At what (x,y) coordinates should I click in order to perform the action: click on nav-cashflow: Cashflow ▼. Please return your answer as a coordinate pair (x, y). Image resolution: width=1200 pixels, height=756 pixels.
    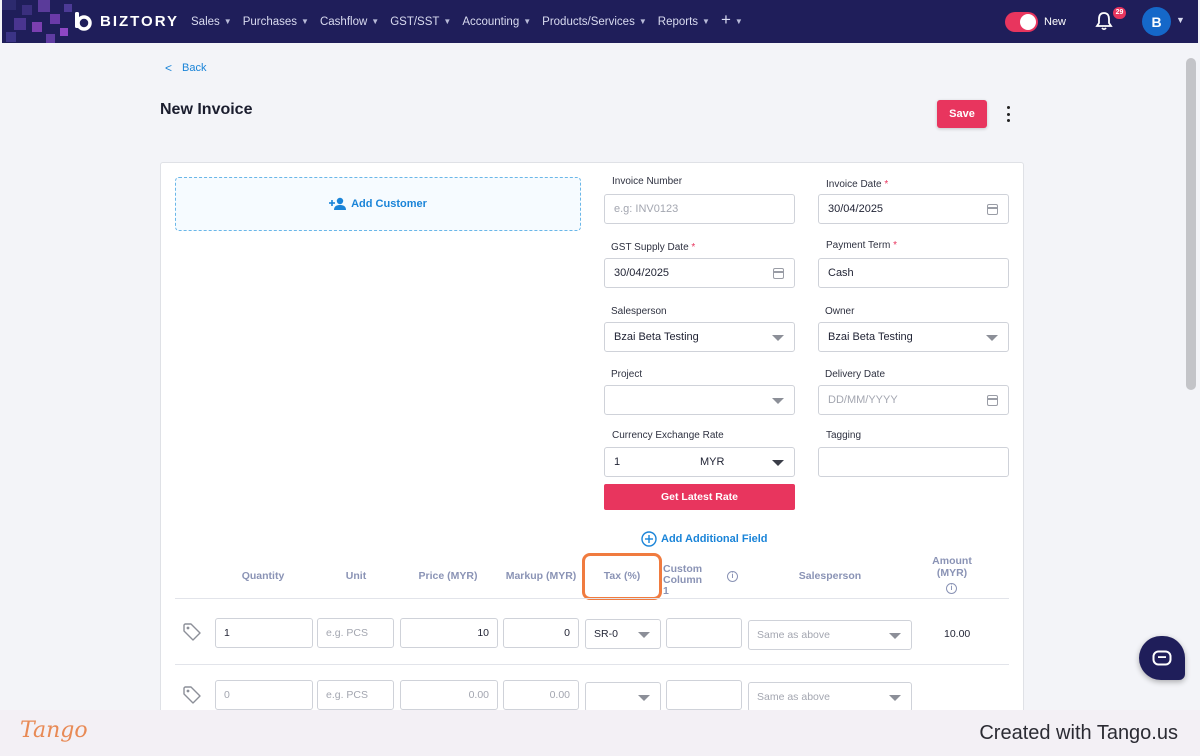
    Looking at the image, I should click on (349, 21).